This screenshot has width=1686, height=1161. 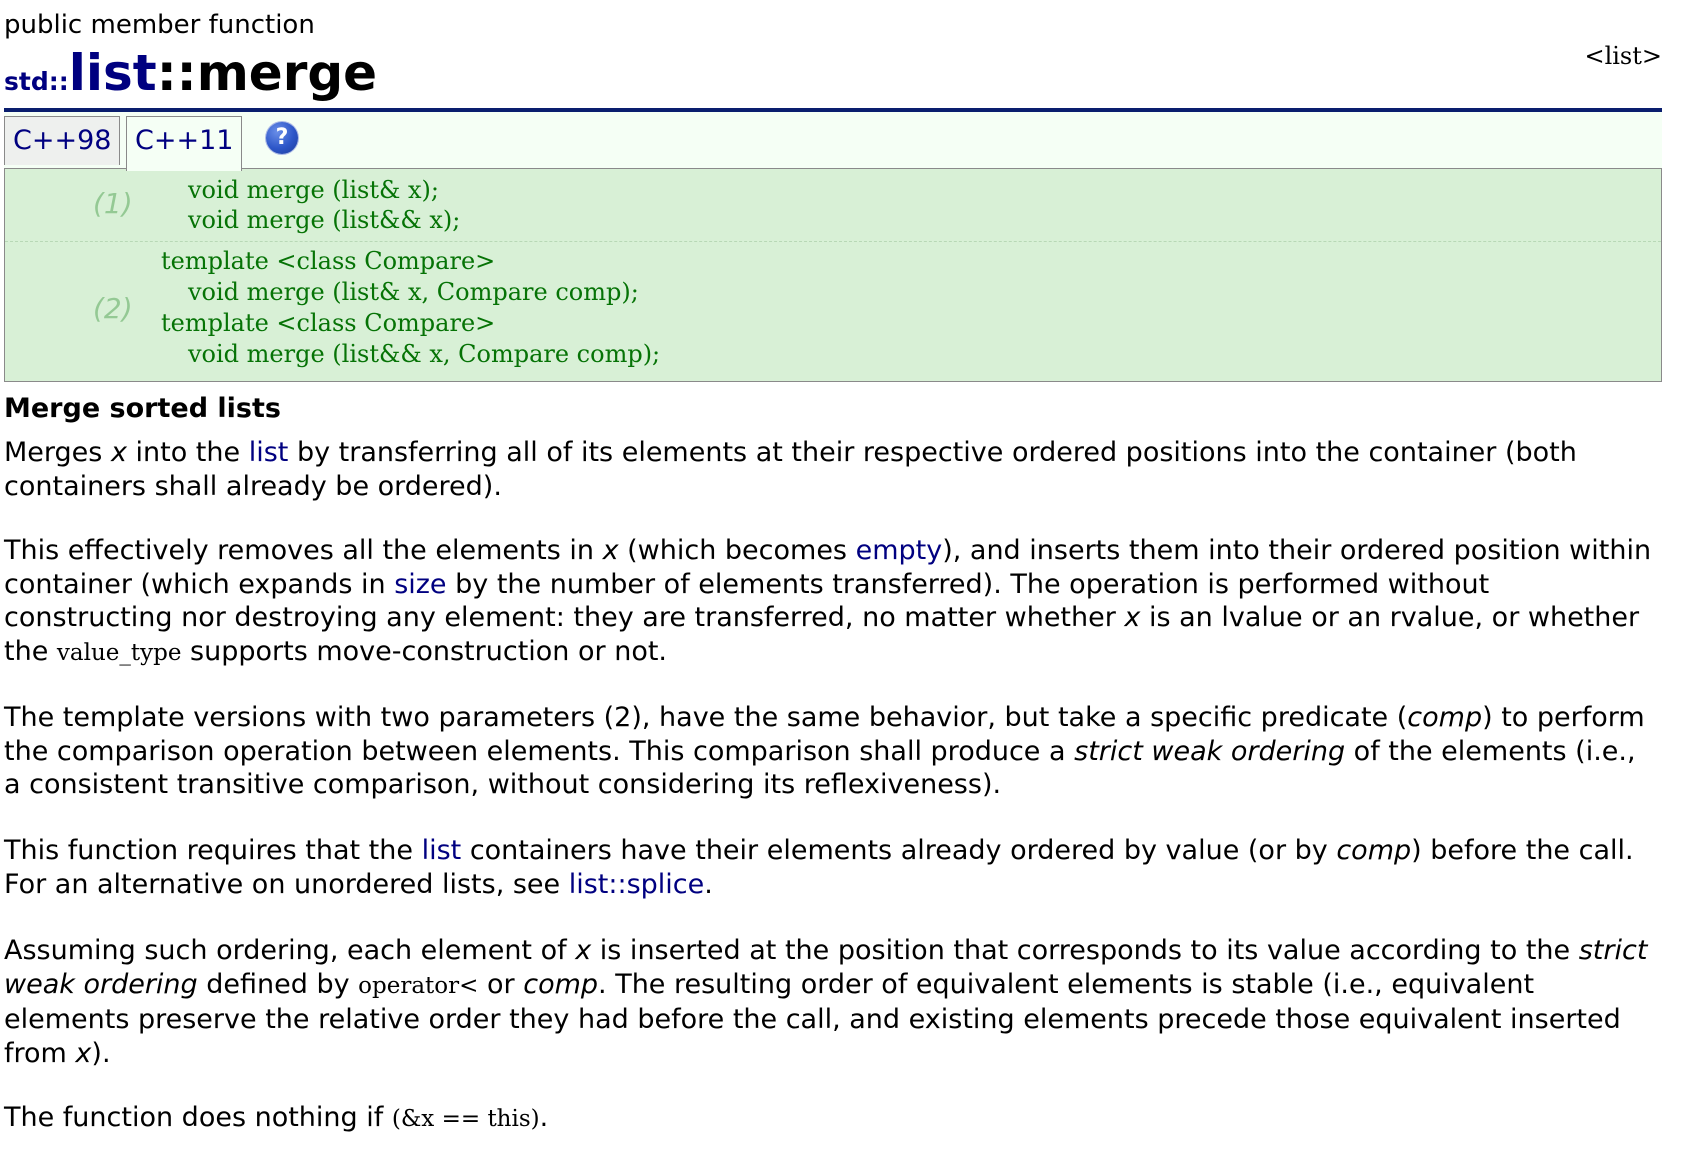 I want to click on text: (which becomes, so click(x=737, y=550).